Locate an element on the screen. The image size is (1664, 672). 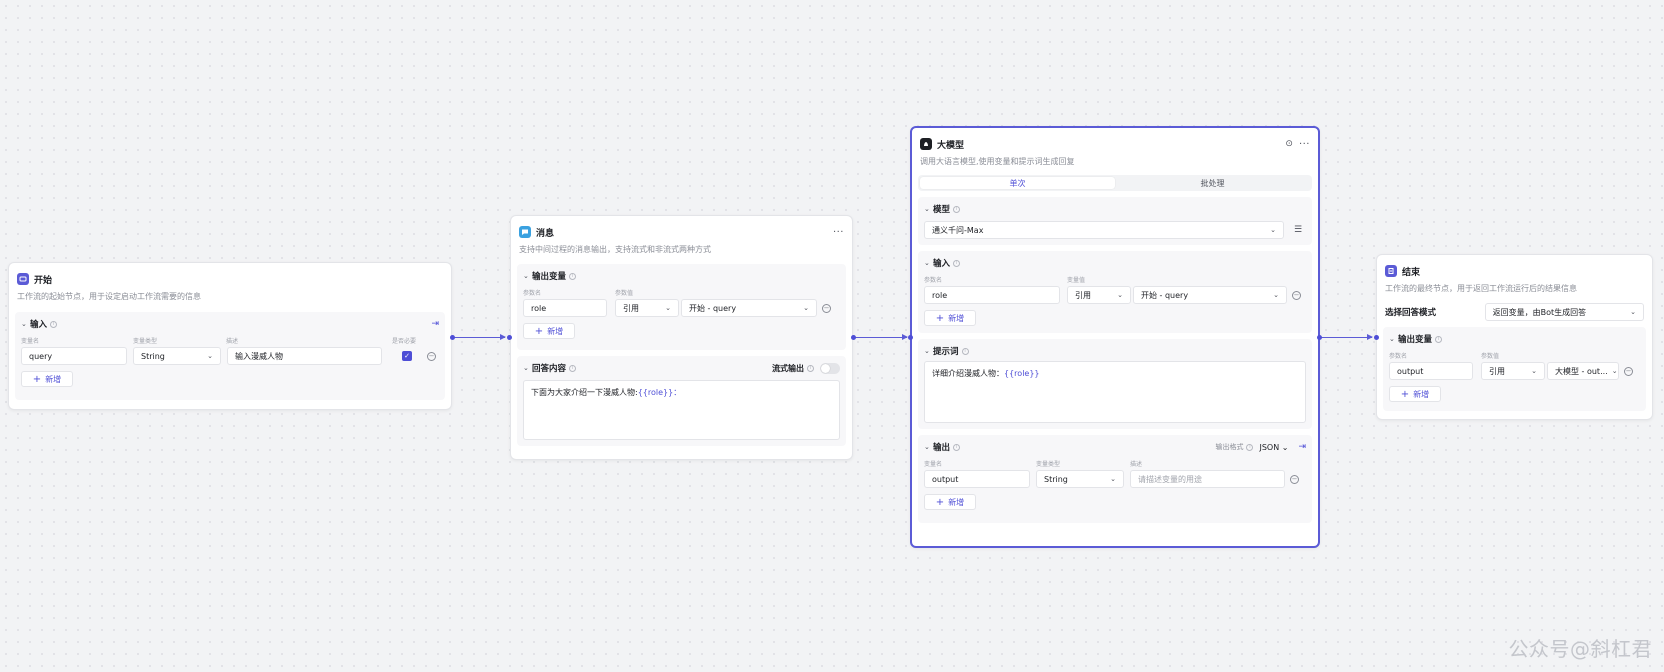
llm-output-label: 输出 is located at coordinates (942, 448).